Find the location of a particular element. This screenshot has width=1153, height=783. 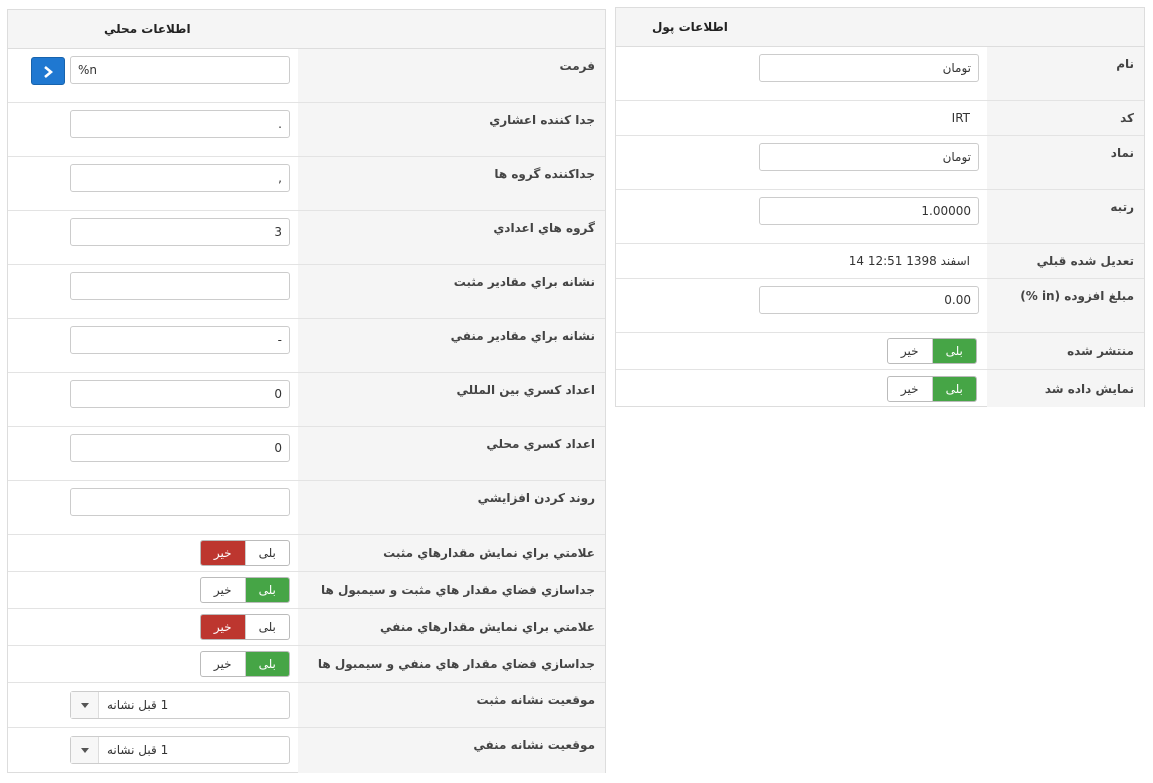

currency-code-label: كد is located at coordinates (1127, 118).